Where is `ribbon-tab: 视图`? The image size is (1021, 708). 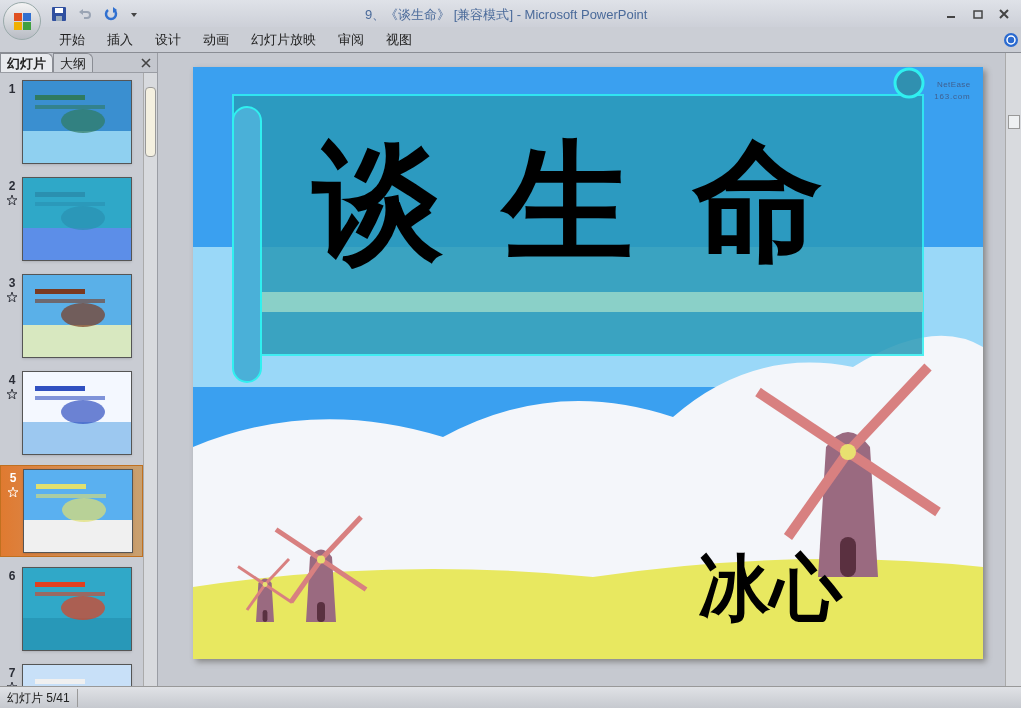
ribbon-tab: 视图 is located at coordinates (399, 39).